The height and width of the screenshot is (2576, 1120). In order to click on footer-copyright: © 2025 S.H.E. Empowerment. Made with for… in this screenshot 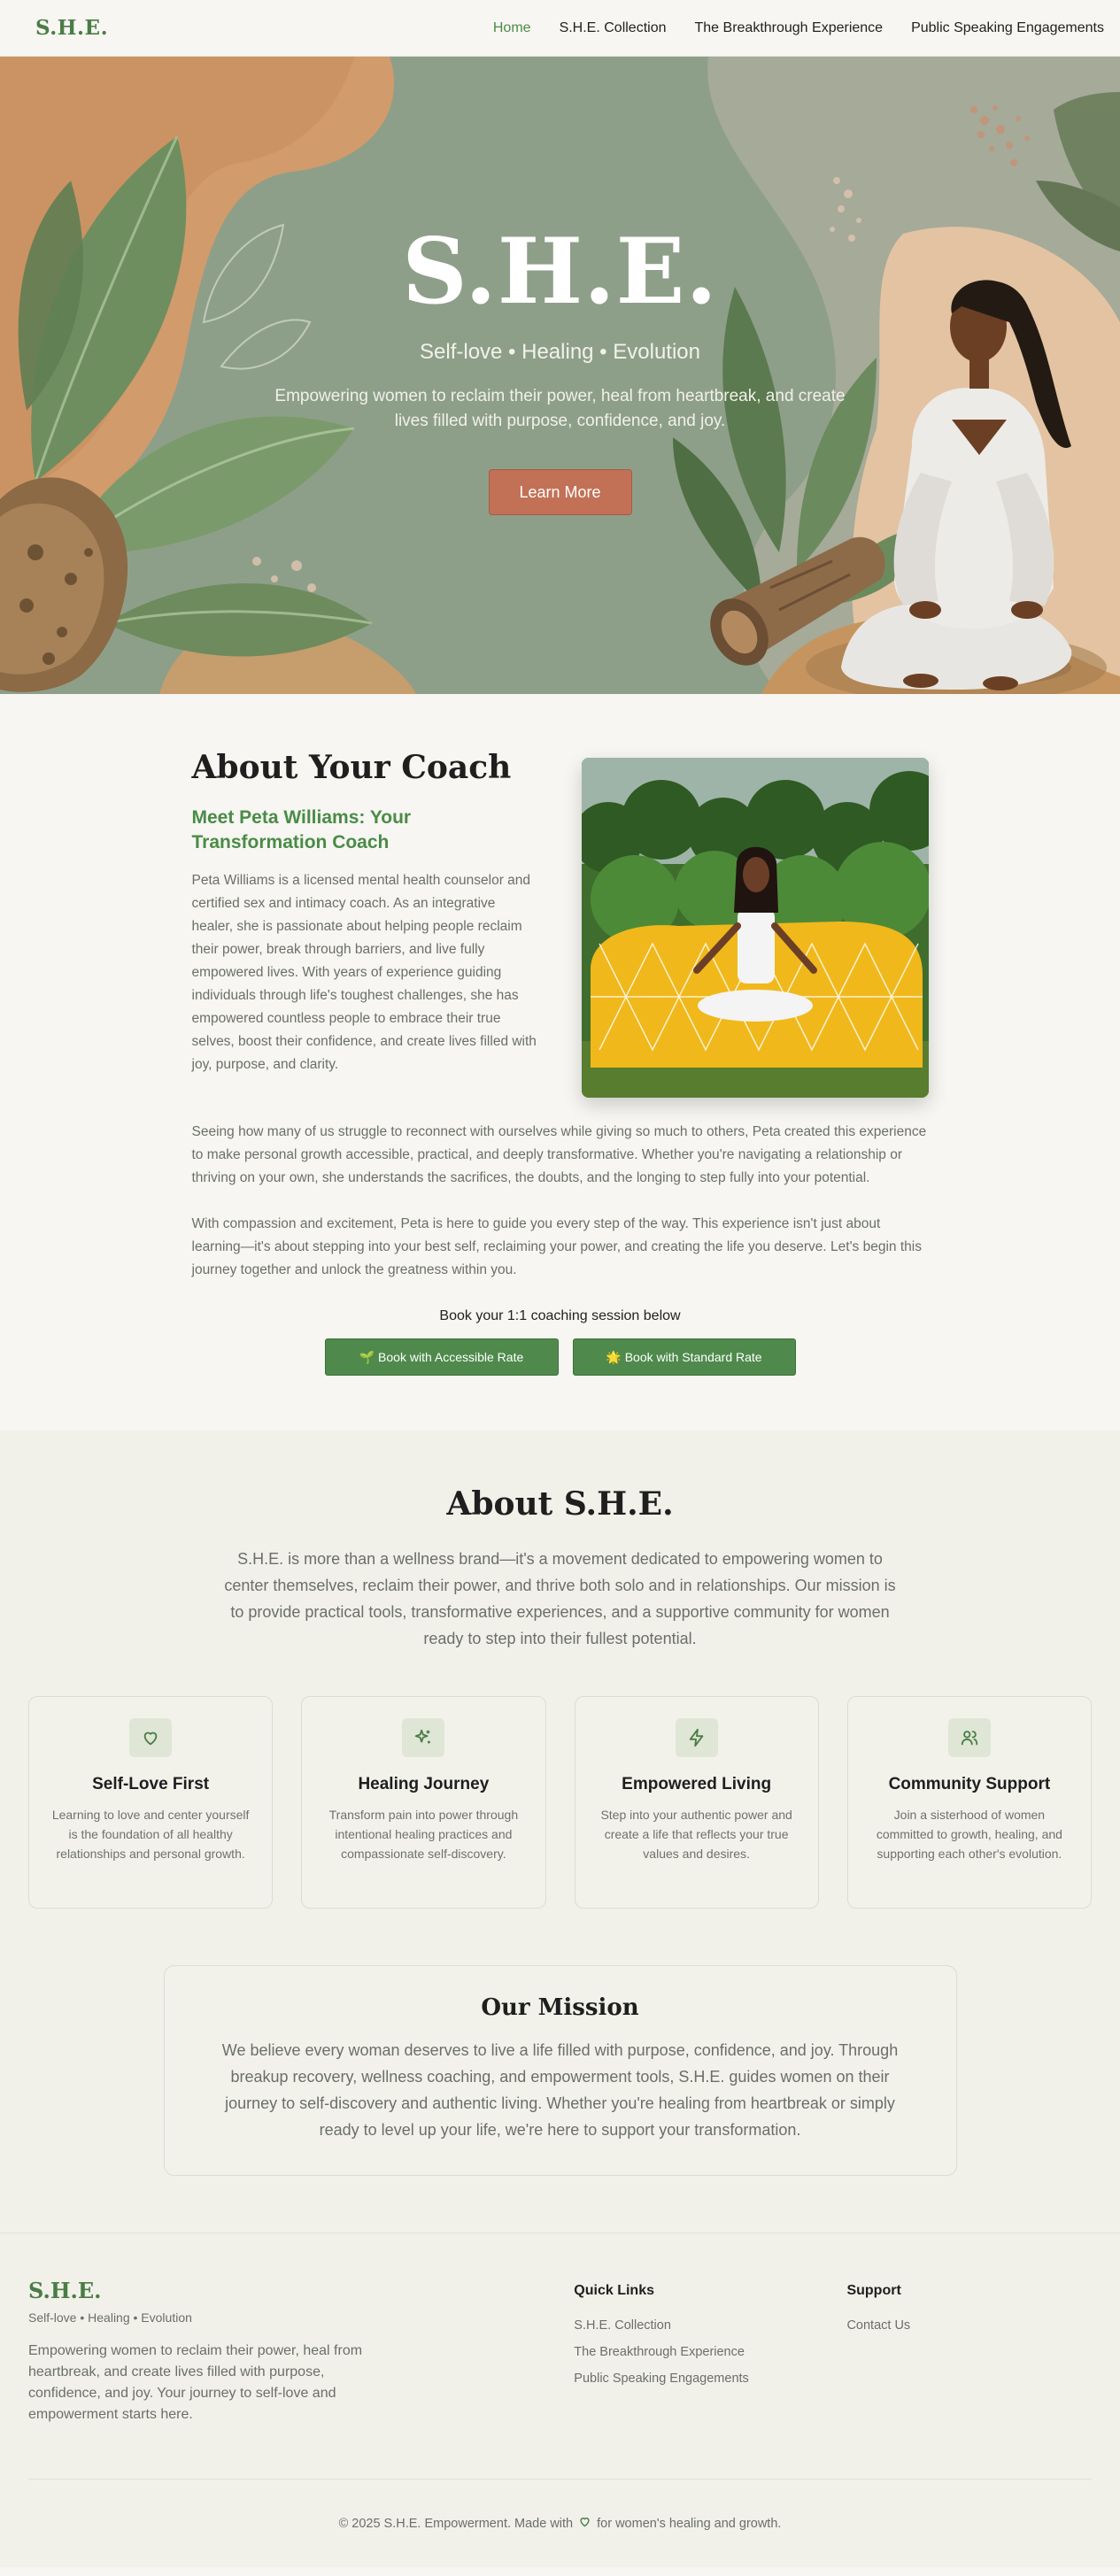, I will do `click(560, 2523)`.